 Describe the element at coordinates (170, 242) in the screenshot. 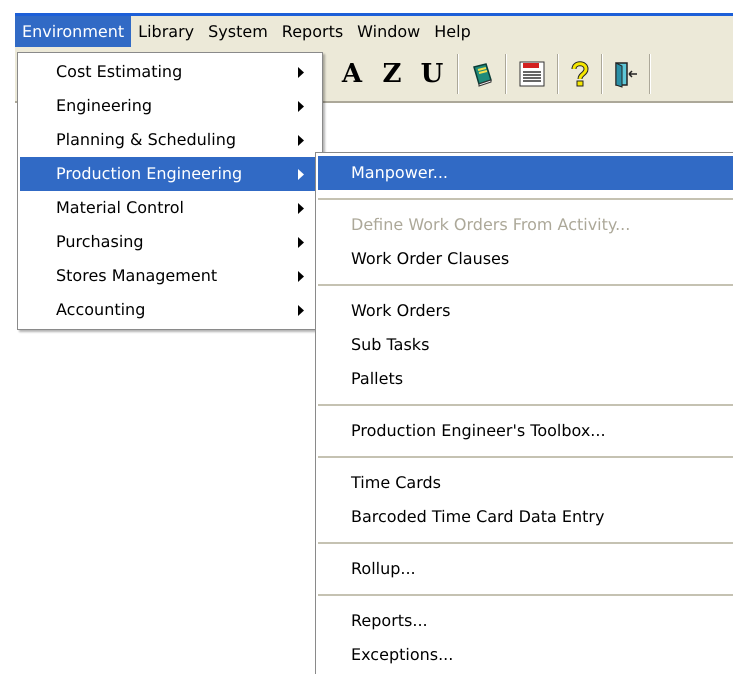

I see `menu-item: Purchasing` at that location.